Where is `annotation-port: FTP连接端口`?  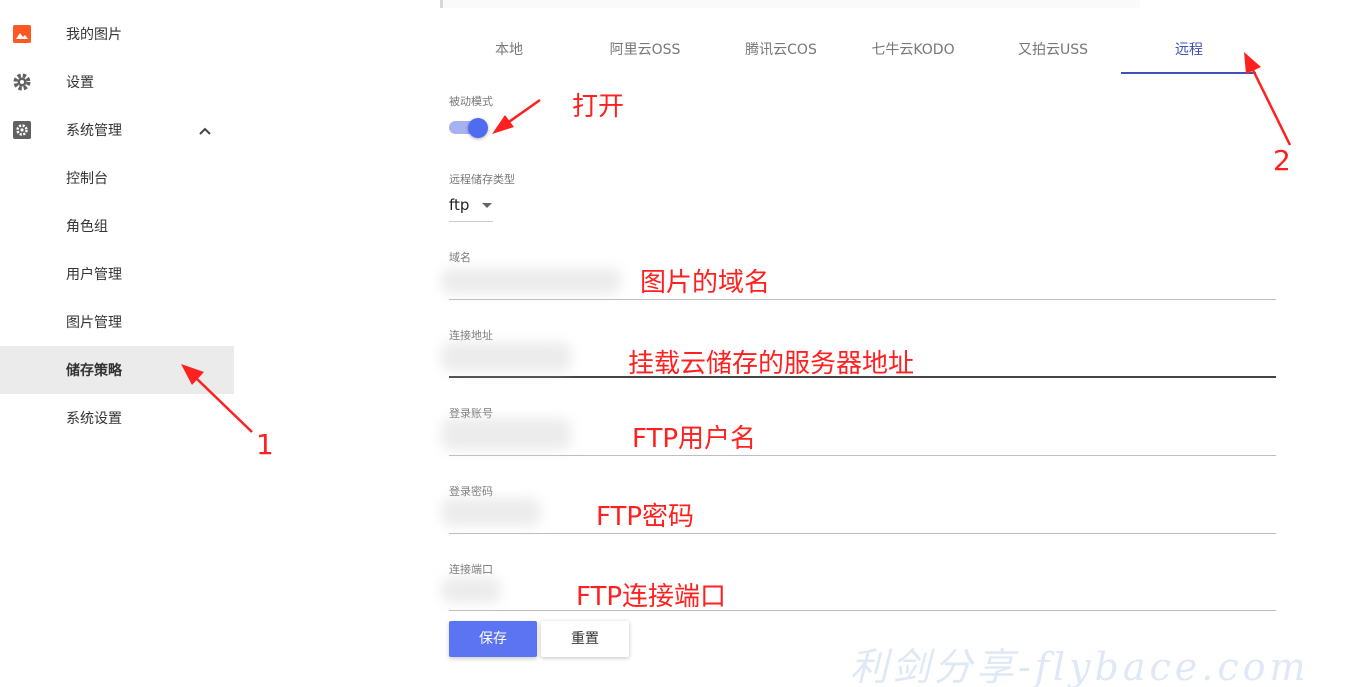
annotation-port: FTP连接端口 is located at coordinates (651, 597).